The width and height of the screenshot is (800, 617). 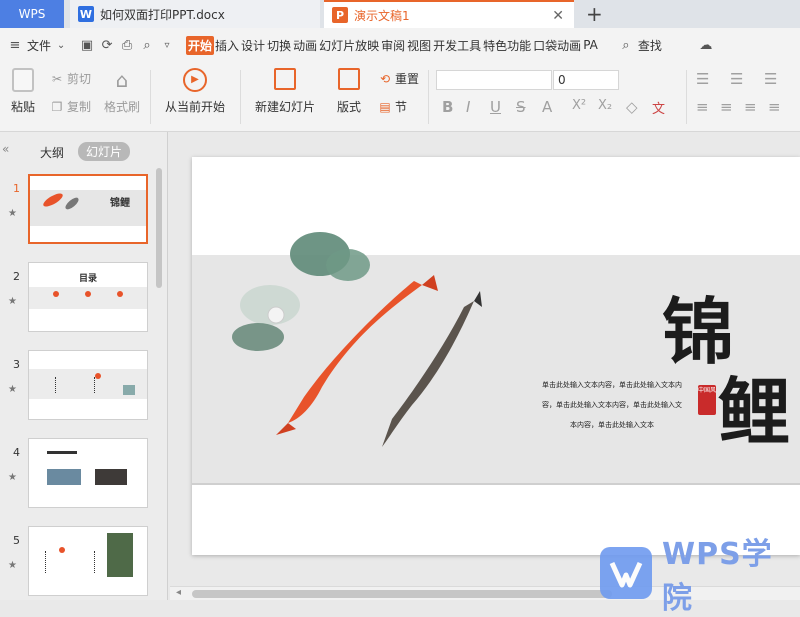 What do you see at coordinates (392, 106) in the screenshot?
I see `section-button: ▤ 节` at bounding box center [392, 106].